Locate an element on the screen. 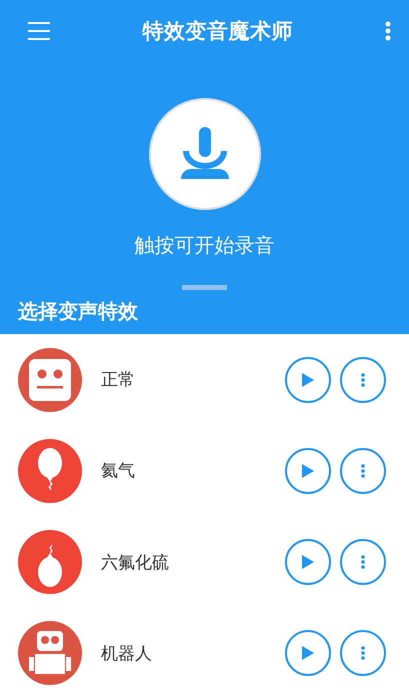  menu-icon is located at coordinates (39, 31).